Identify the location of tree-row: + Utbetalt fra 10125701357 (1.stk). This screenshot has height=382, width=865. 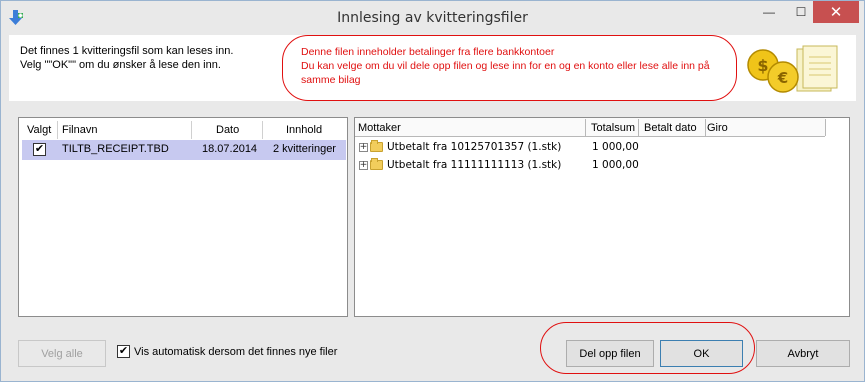
(460, 147).